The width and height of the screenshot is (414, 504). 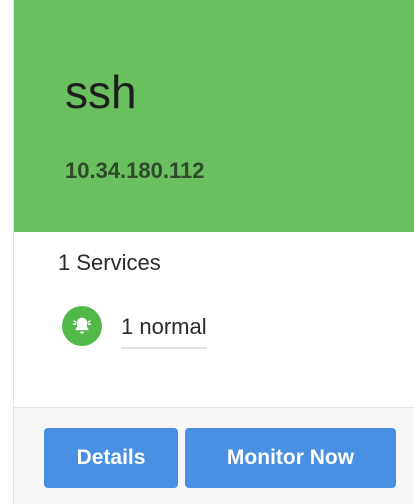 What do you see at coordinates (109, 262) in the screenshot?
I see `services-count: 1 Services` at bounding box center [109, 262].